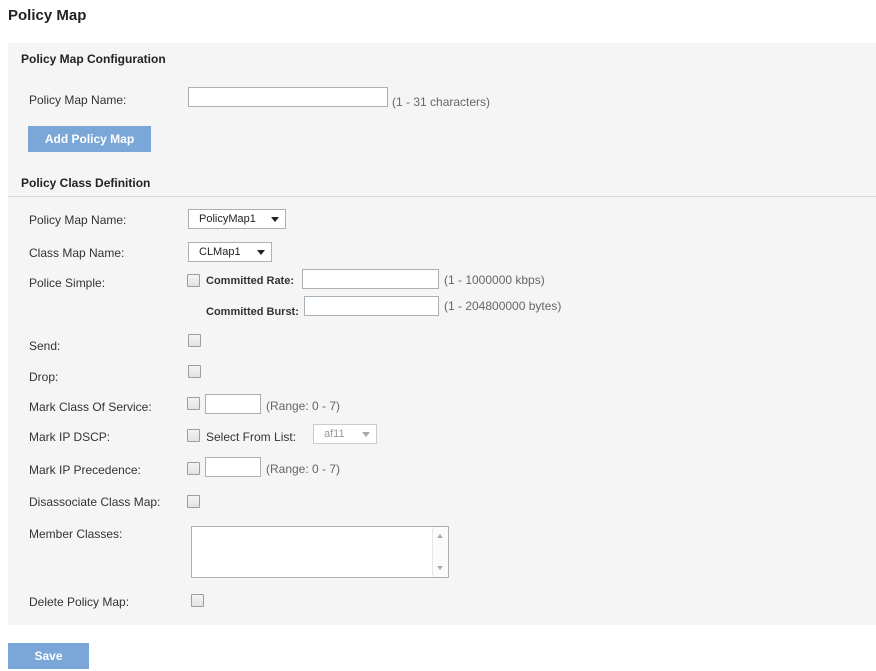 Image resolution: width=876 pixels, height=671 pixels. I want to click on drop-checkbox, so click(194, 371).